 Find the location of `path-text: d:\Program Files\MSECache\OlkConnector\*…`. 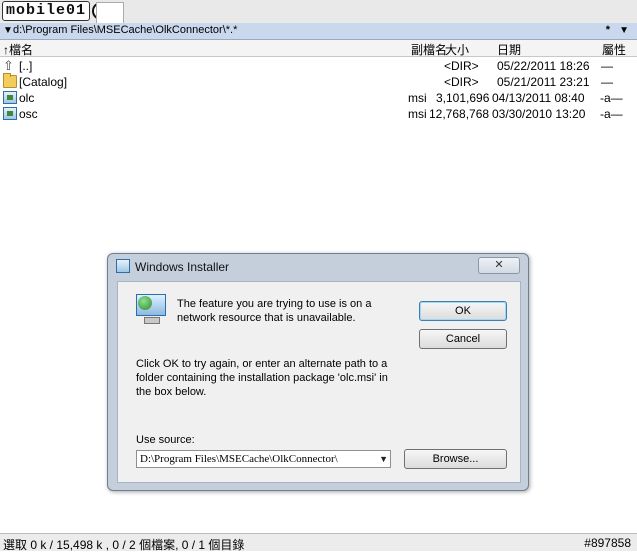

path-text: d:\Program Files\MSECache\OlkConnector\*… is located at coordinates (125, 30).